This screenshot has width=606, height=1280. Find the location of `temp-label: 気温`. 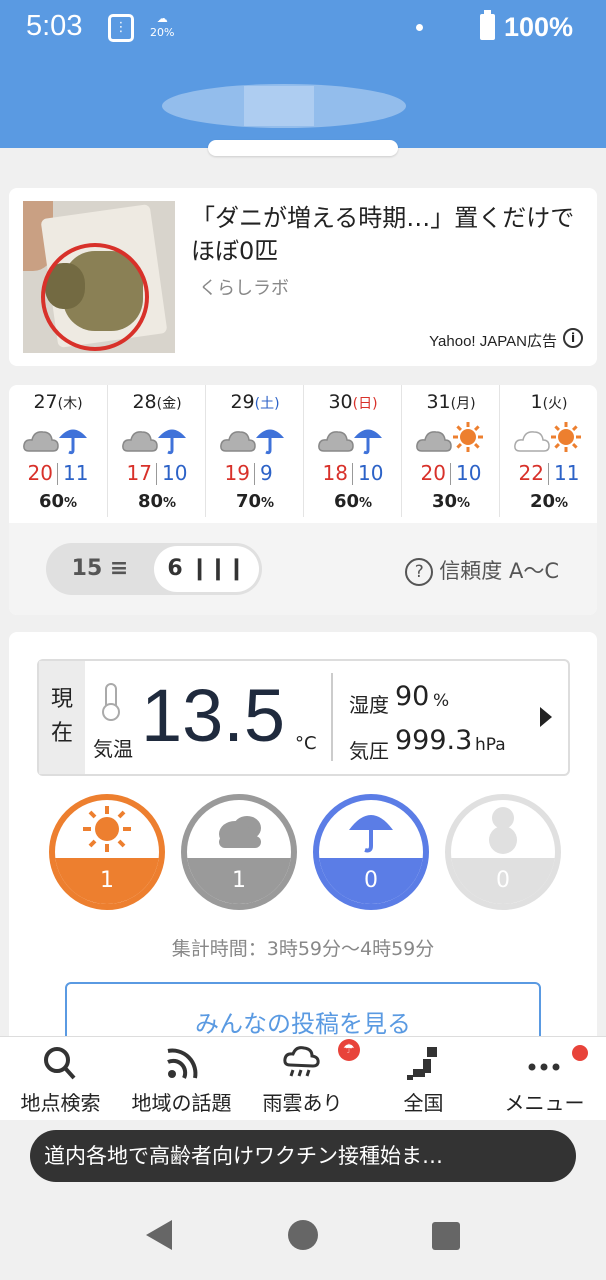

temp-label: 気温 is located at coordinates (113, 749).